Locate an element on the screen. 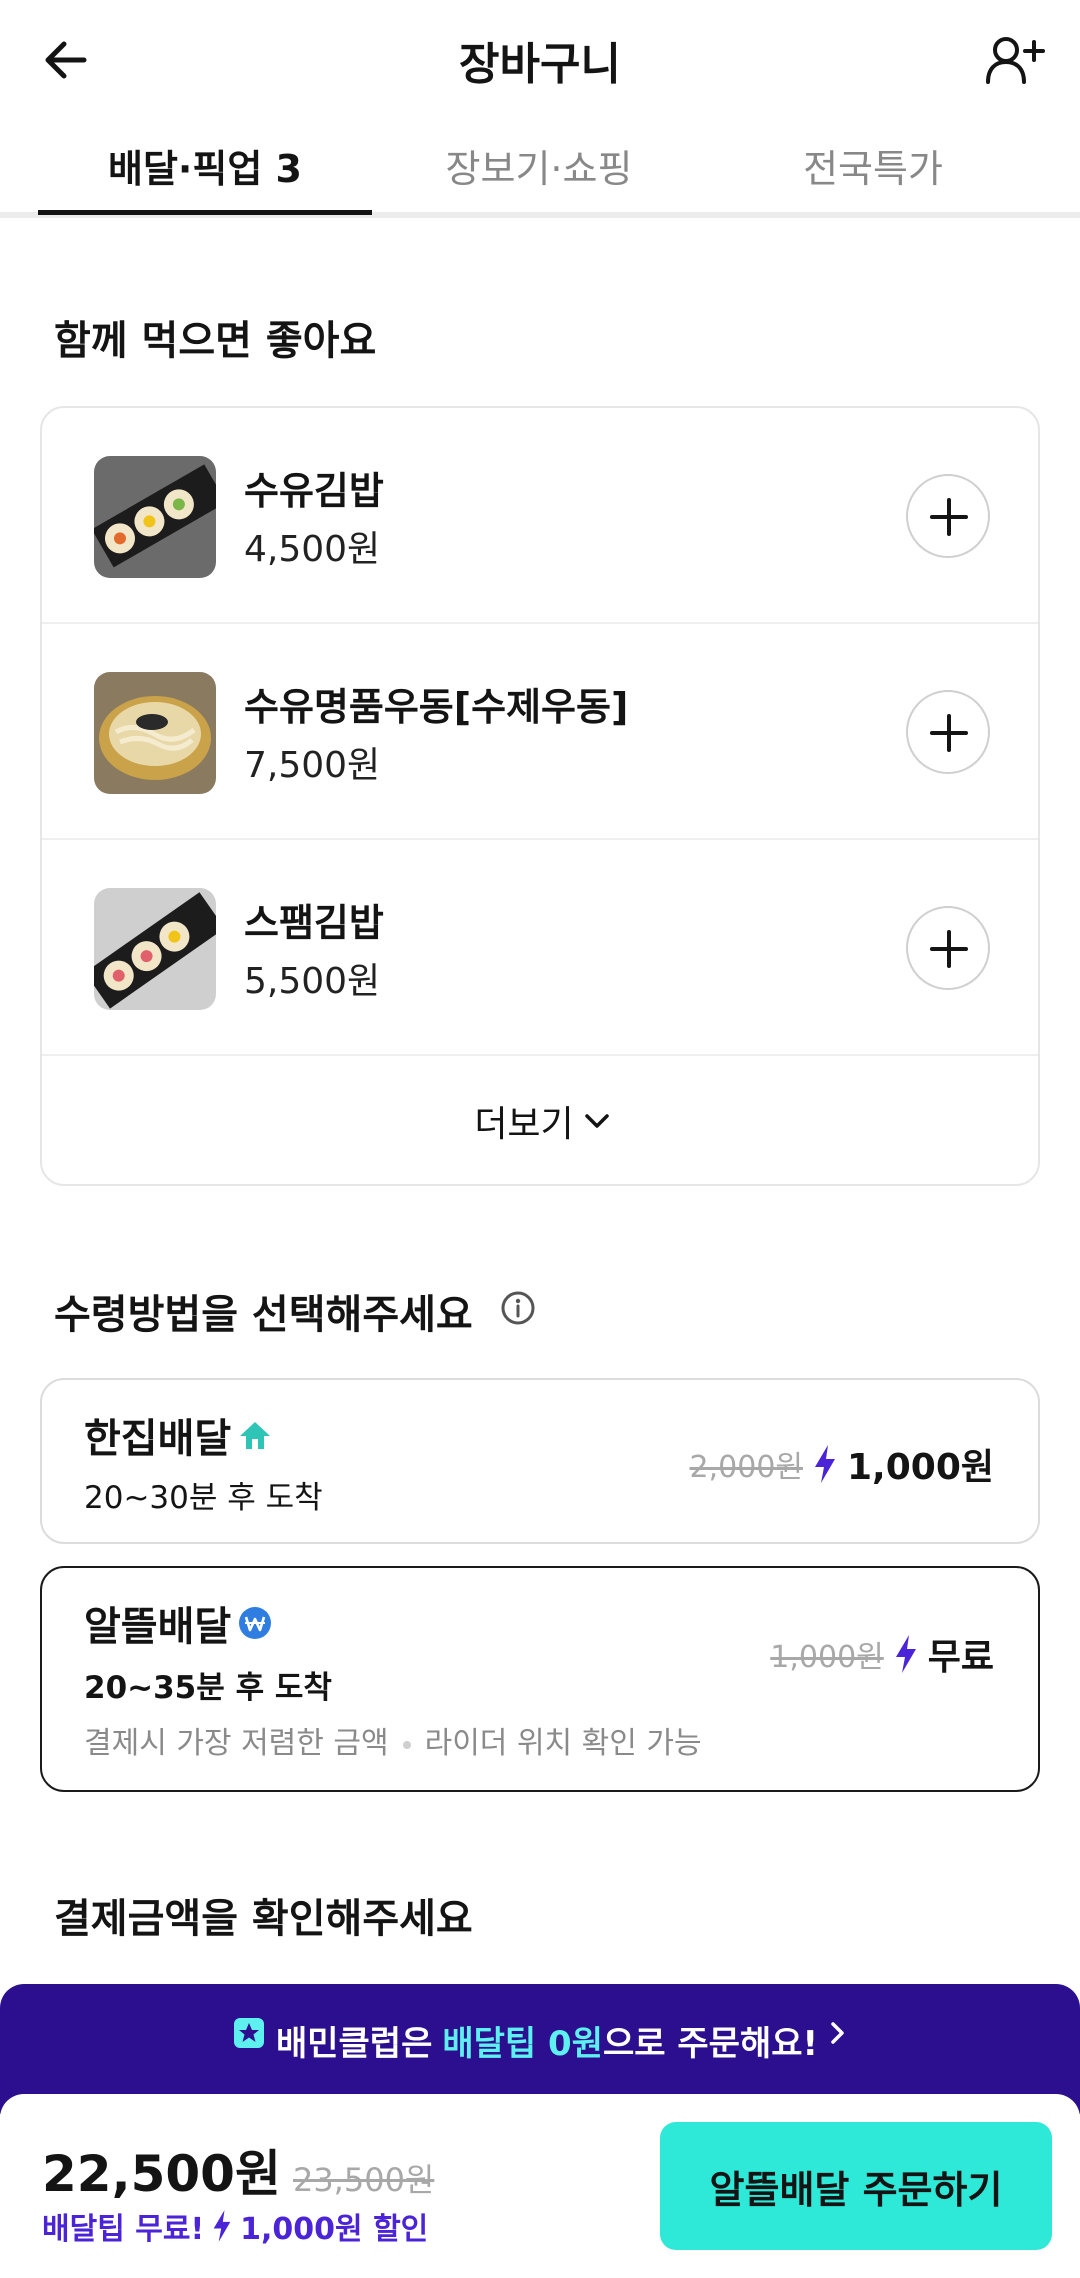 This screenshot has height=2278, width=1080. tab-shopping: 장보기·쇼핑 is located at coordinates (539, 165).